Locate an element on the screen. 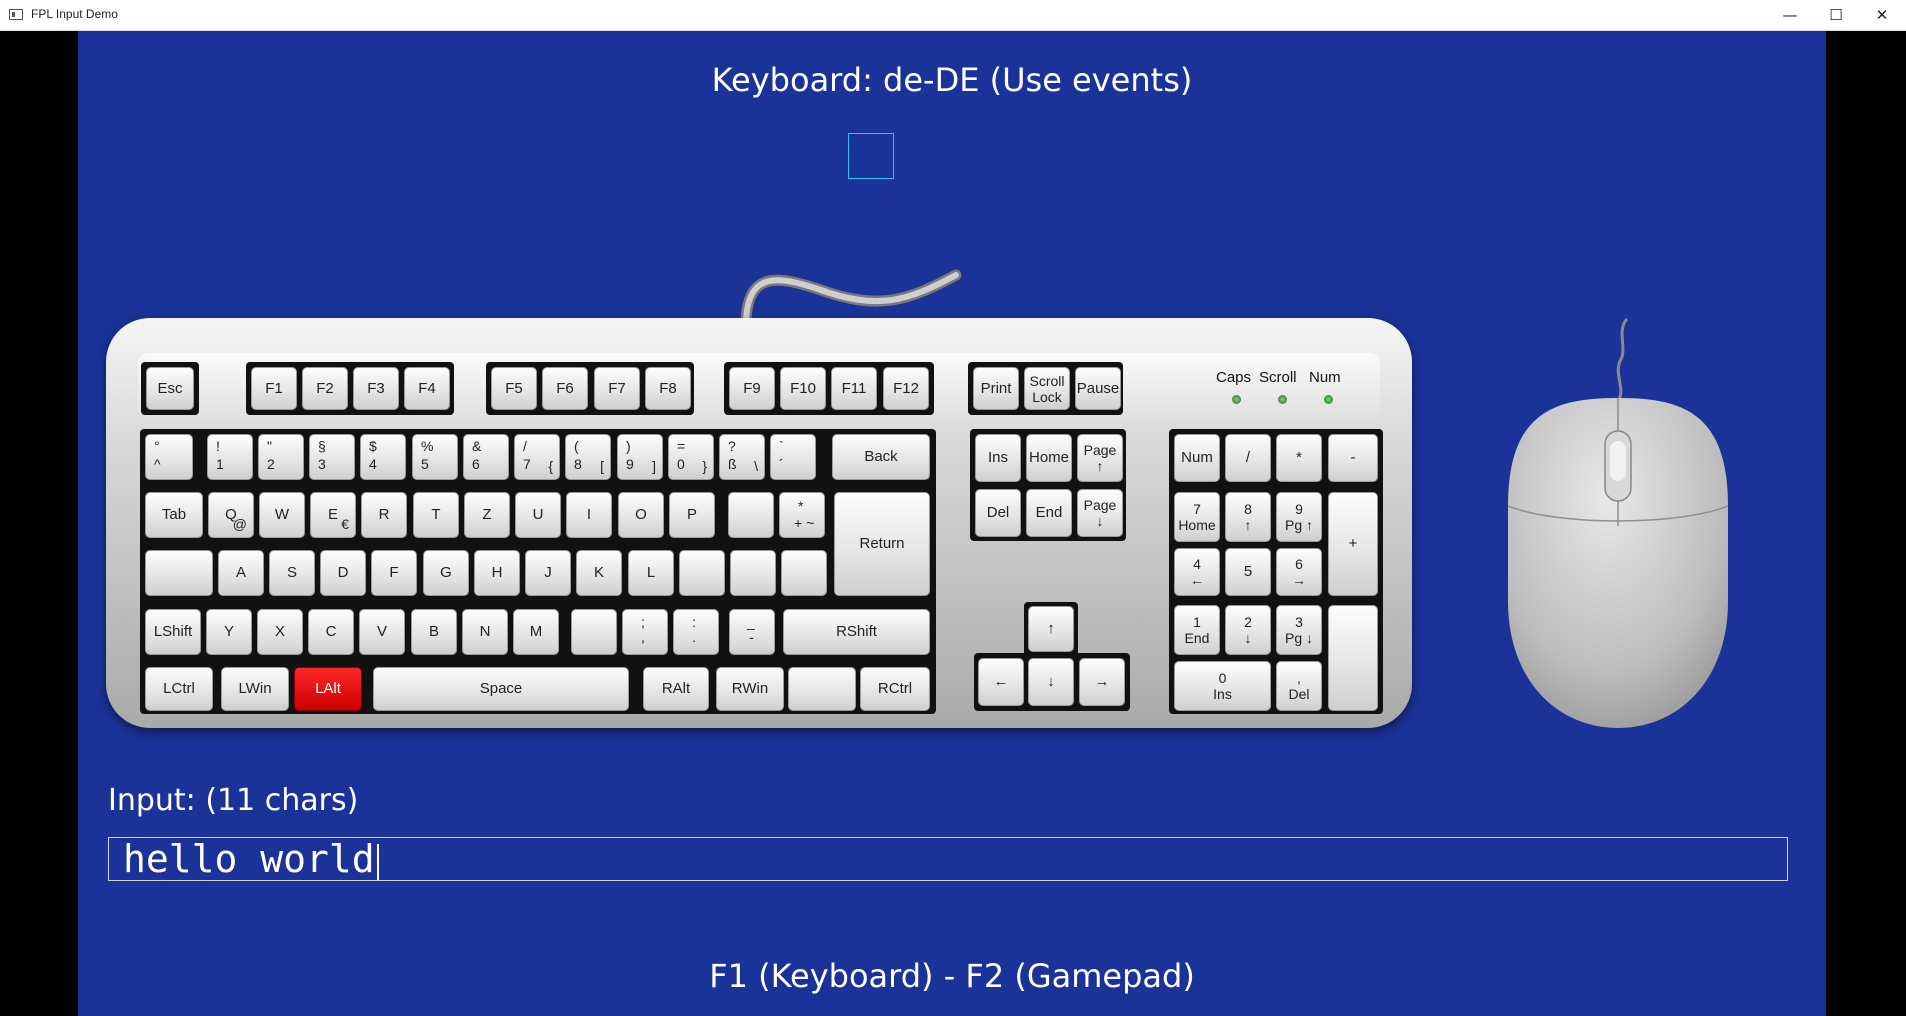 This screenshot has height=1016, width=1906. close-button: ✕ is located at coordinates (1882, 15).